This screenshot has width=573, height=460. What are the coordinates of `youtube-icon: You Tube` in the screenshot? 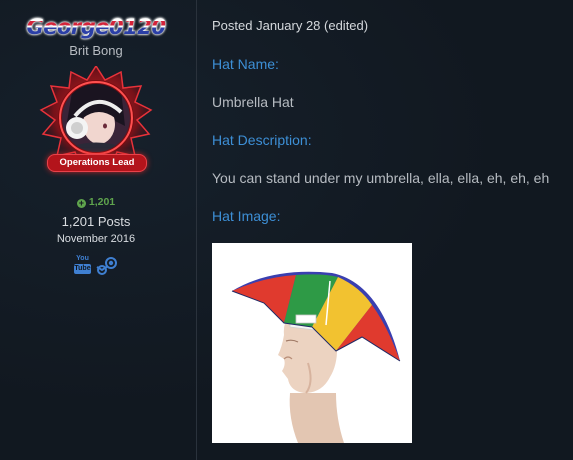 It's located at (82, 265).